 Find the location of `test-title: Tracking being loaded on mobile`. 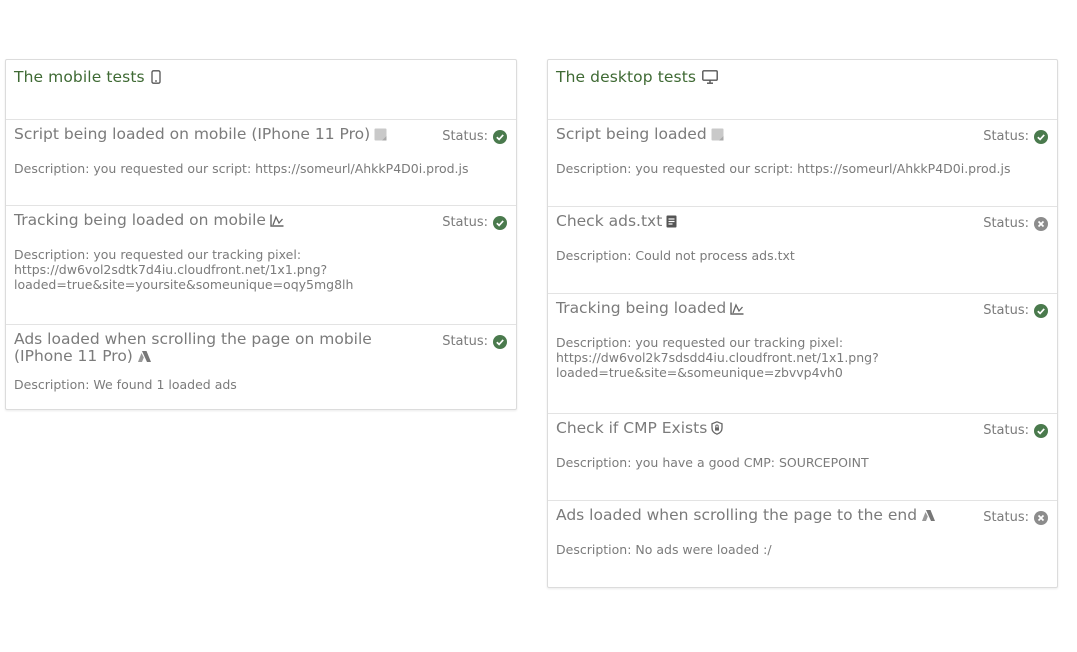

test-title: Tracking being loaded on mobile is located at coordinates (261, 220).